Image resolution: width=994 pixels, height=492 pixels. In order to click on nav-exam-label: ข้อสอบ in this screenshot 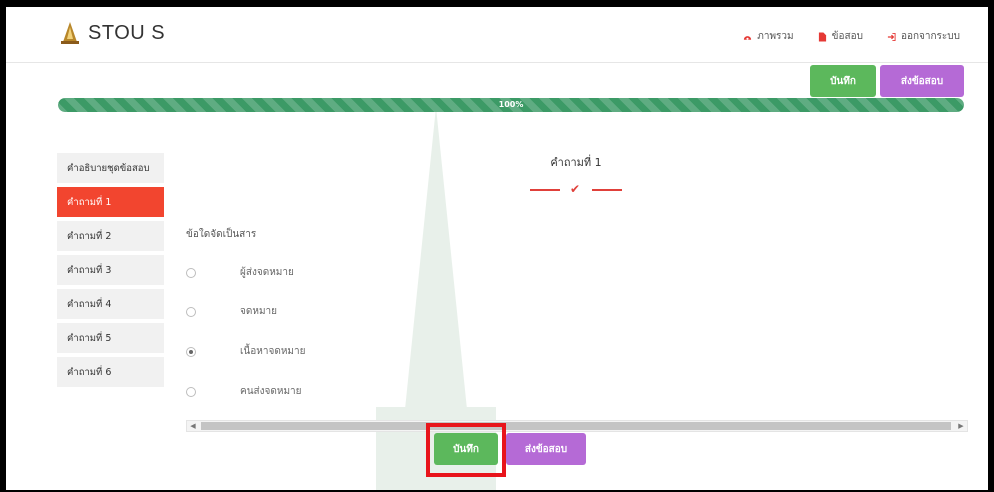, I will do `click(847, 36)`.